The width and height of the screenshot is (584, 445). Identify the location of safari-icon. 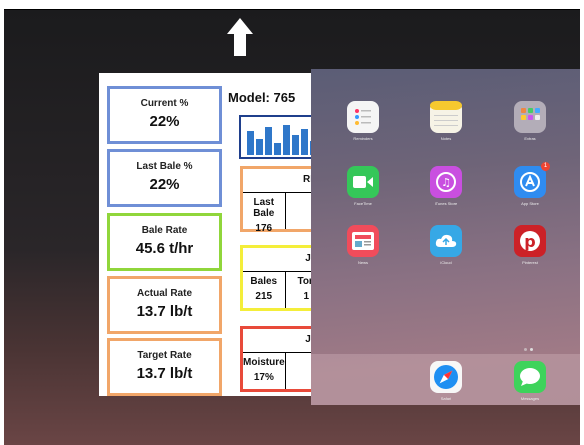
(446, 377).